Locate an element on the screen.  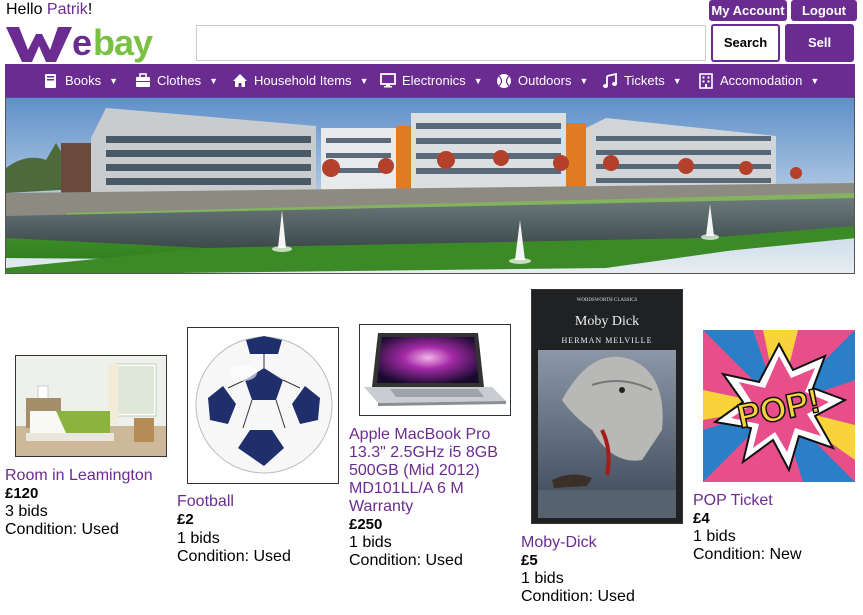
my-account-button: My Account is located at coordinates (748, 10).